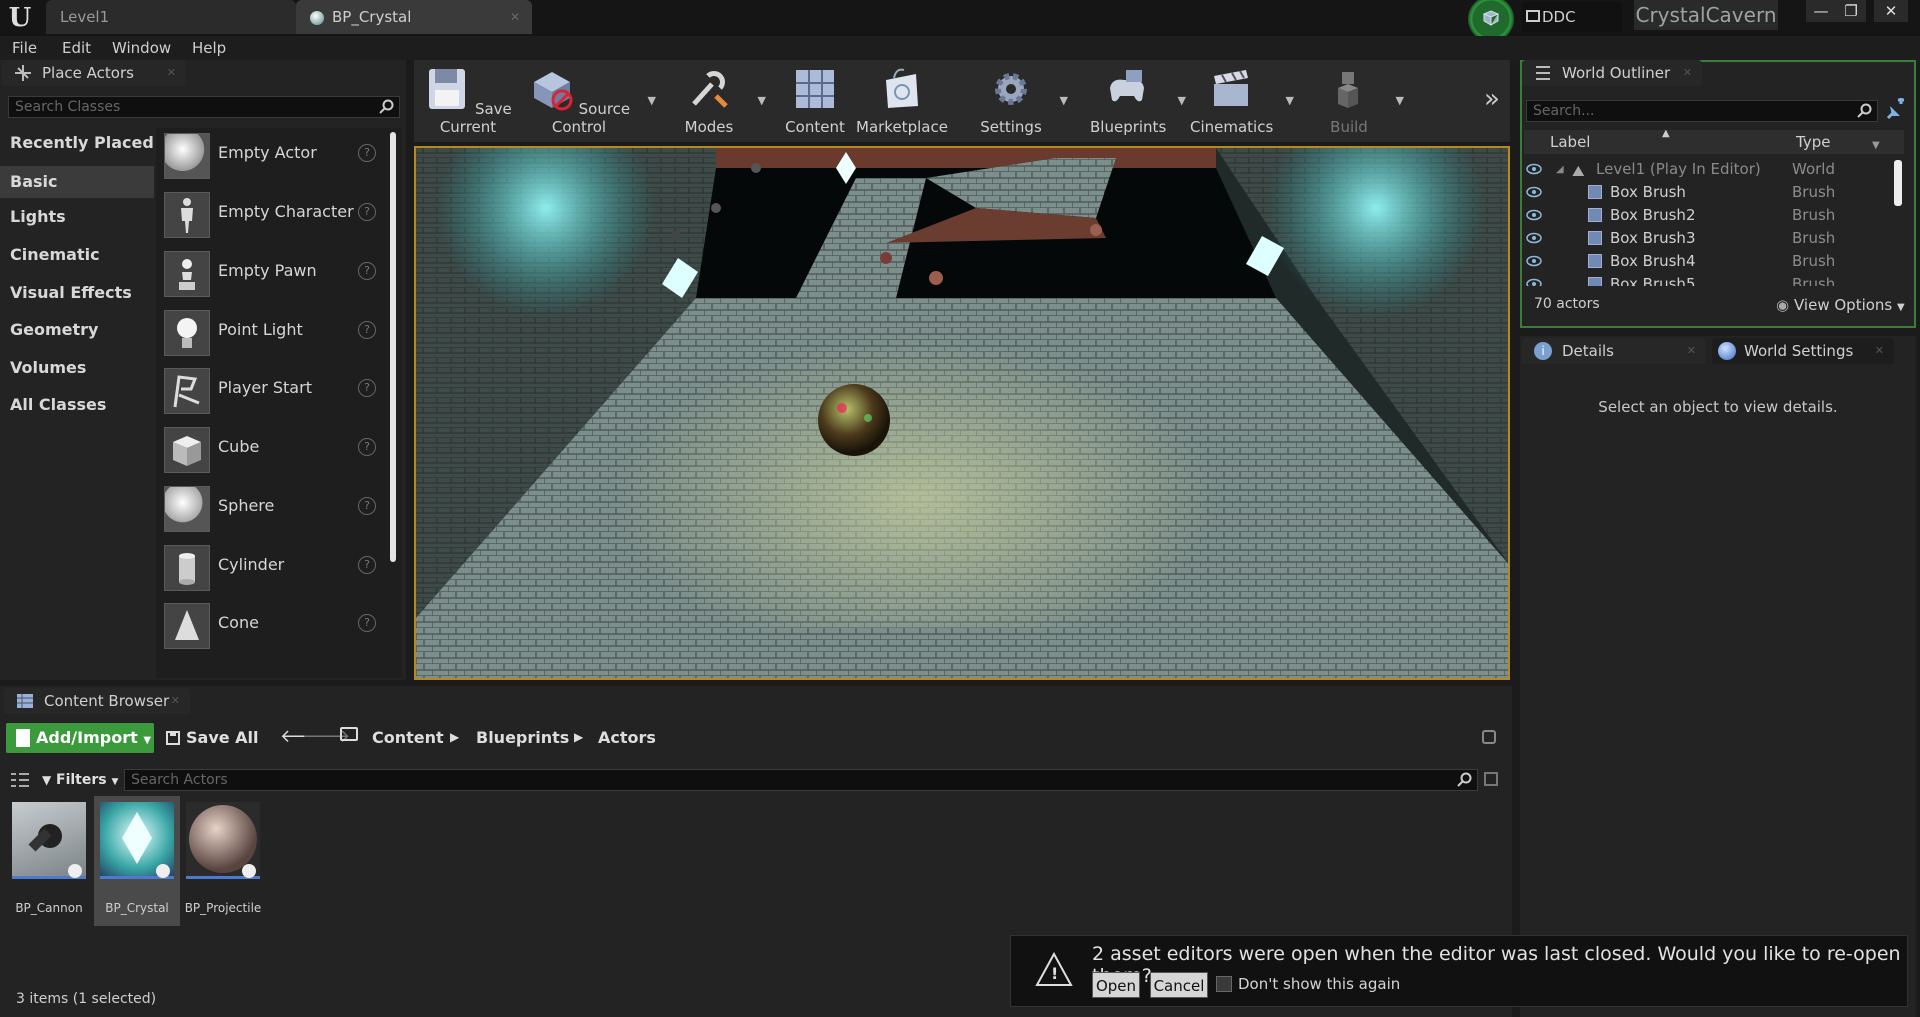 The height and width of the screenshot is (1017, 1920). Describe the element at coordinates (1360, 101) in the screenshot. I see `build-button: Build ▼` at that location.